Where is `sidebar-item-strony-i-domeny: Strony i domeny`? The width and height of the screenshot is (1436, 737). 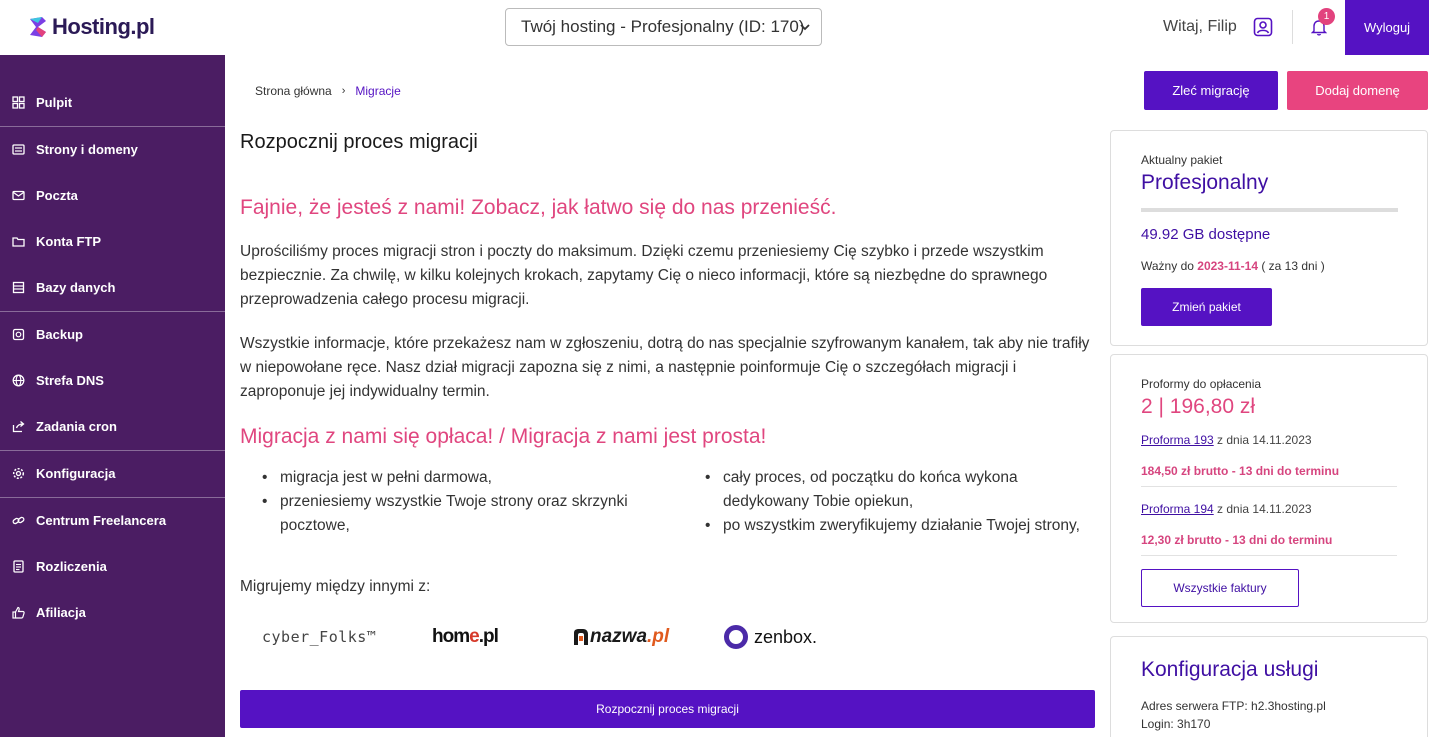 sidebar-item-strony-i-domeny: Strony i domeny is located at coordinates (112, 149).